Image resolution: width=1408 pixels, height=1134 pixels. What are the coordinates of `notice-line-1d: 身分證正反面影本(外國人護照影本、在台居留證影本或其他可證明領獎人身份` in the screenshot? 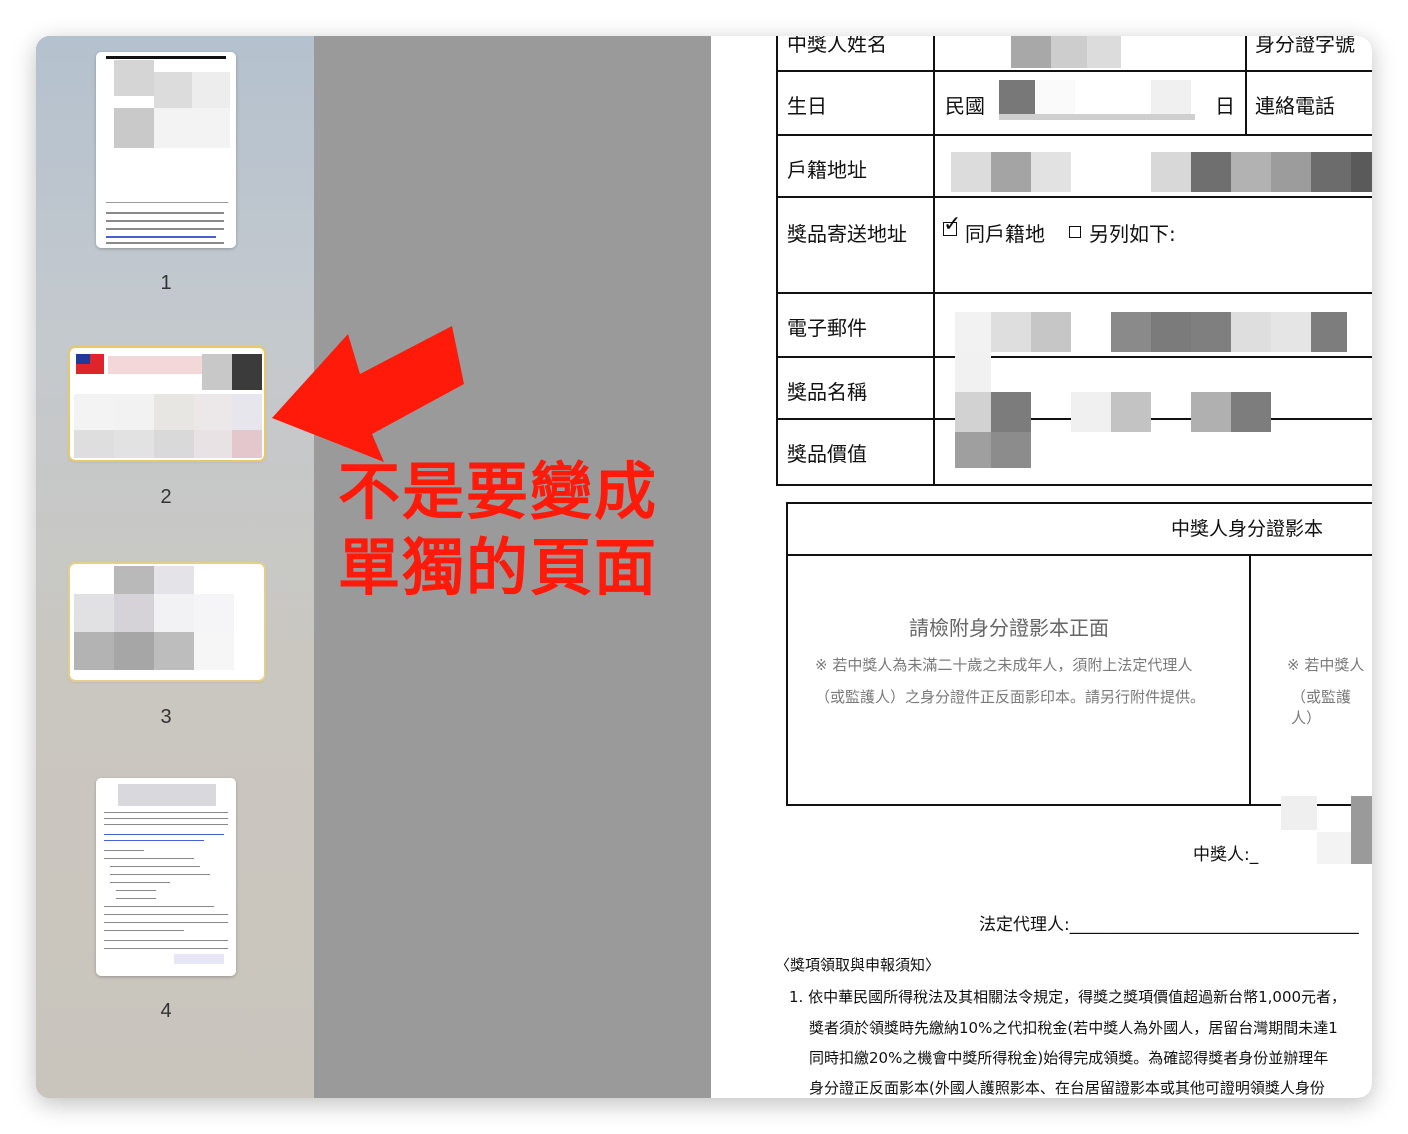 It's located at (1067, 1088).